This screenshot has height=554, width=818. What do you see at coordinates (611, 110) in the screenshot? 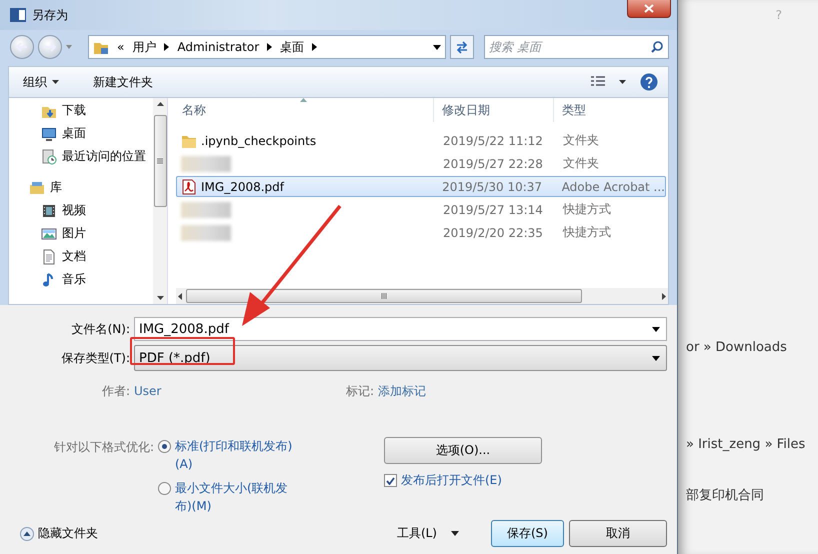
I see `column-header: 类型` at bounding box center [611, 110].